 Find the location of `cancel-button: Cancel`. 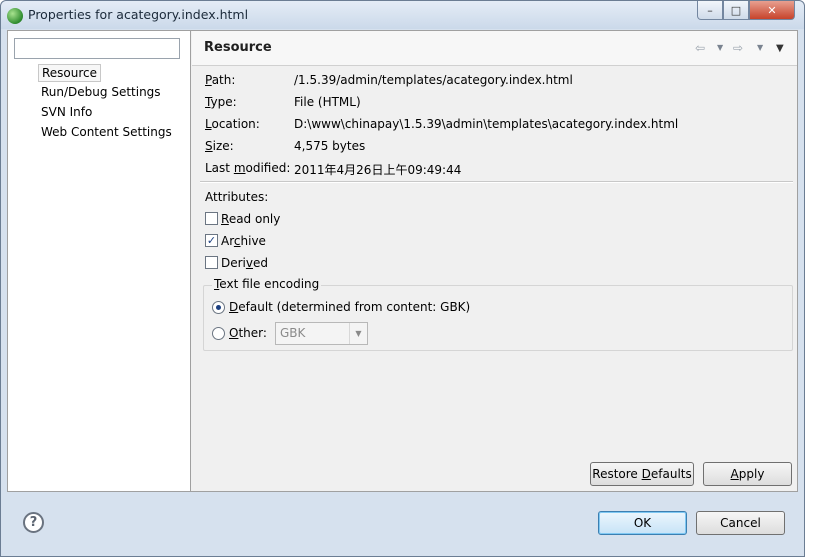

cancel-button: Cancel is located at coordinates (740, 523).